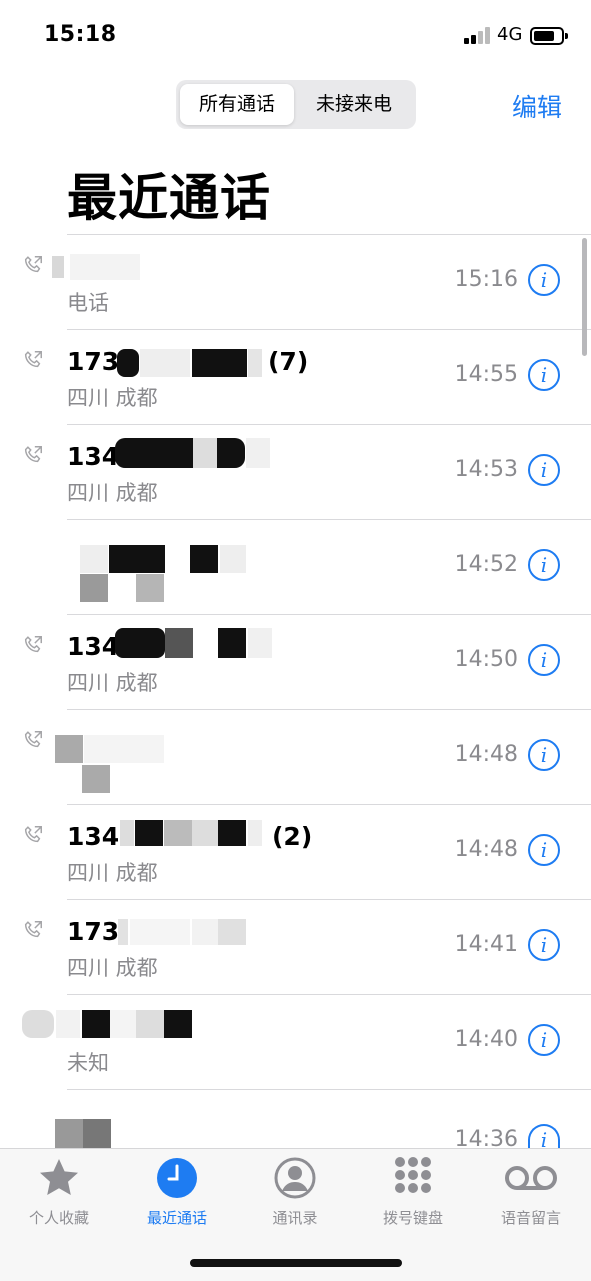 This screenshot has width=591, height=1281. I want to click on call-row: 134 (2) 四川 成都 14:48 i, so click(295, 851).